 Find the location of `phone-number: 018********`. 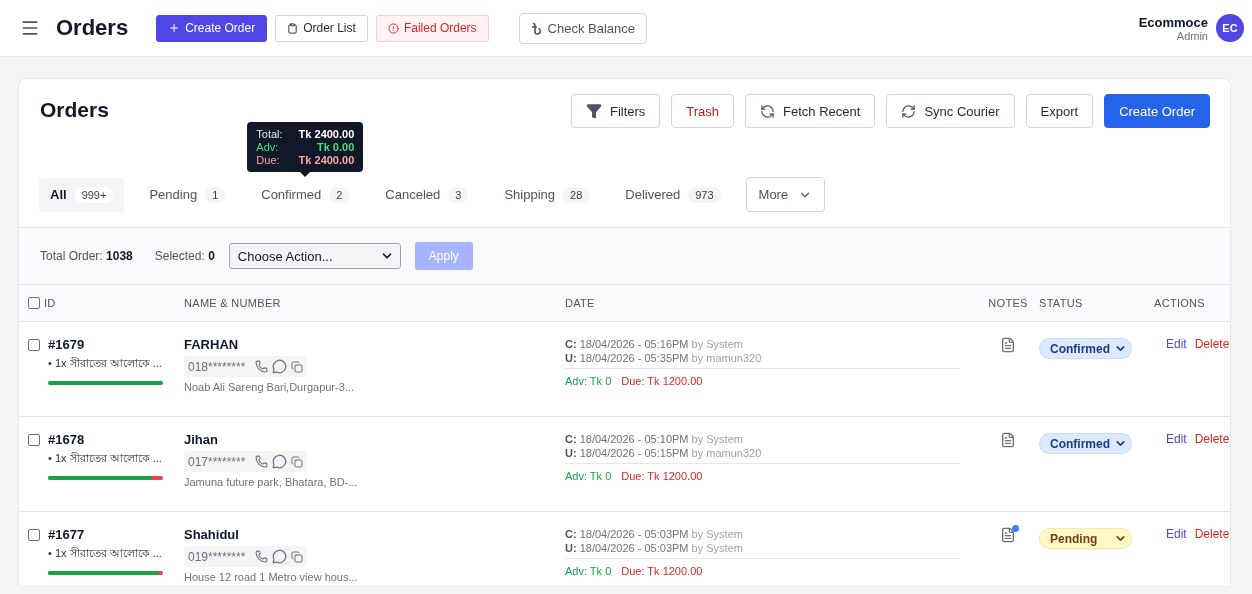

phone-number: 018******** is located at coordinates (217, 366).